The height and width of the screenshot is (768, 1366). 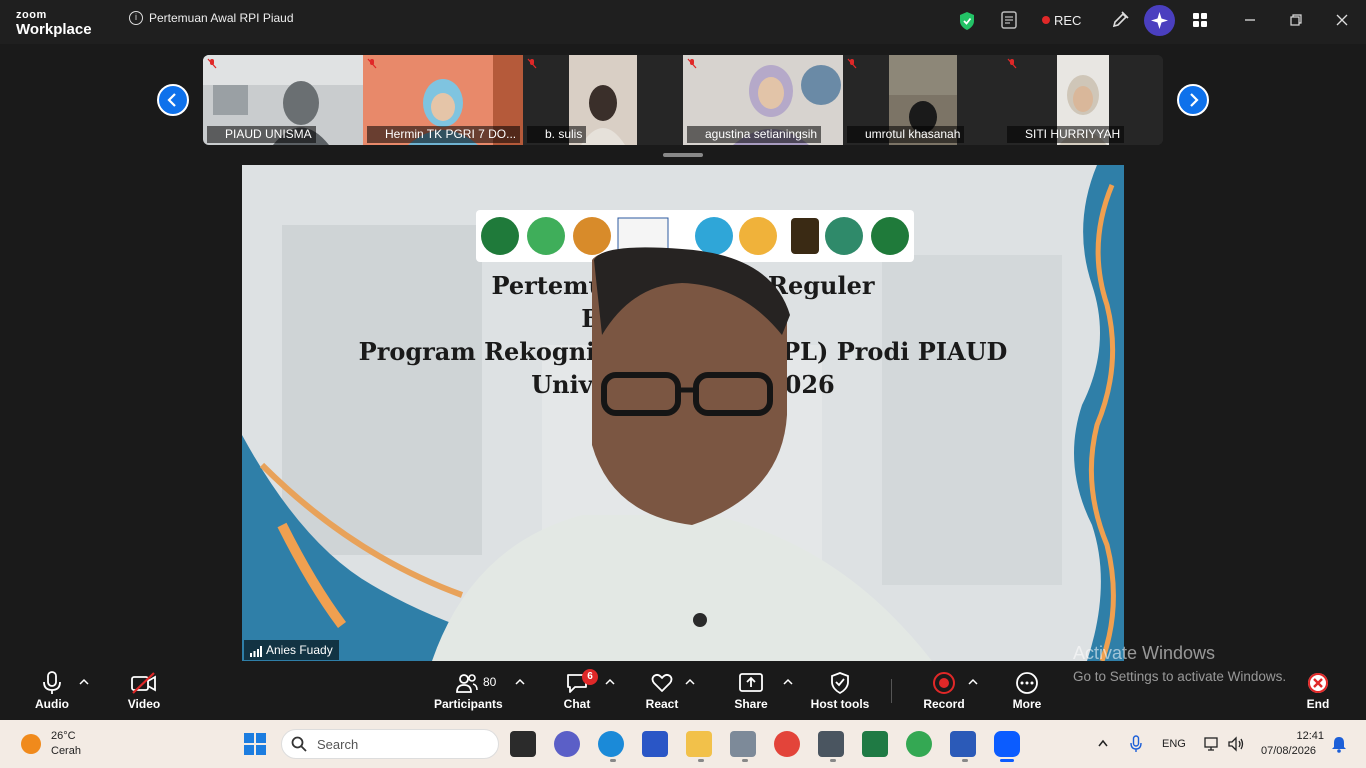 I want to click on file-explorer-icon, so click(x=699, y=744).